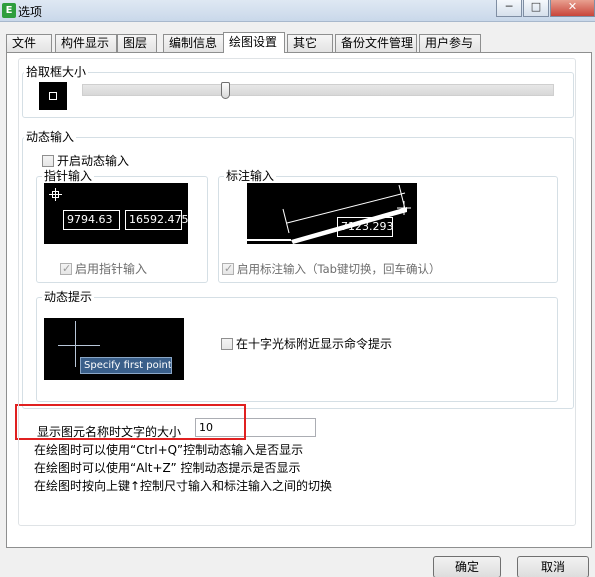 This screenshot has height=577, width=595. I want to click on ok-button: 确定, so click(467, 566).